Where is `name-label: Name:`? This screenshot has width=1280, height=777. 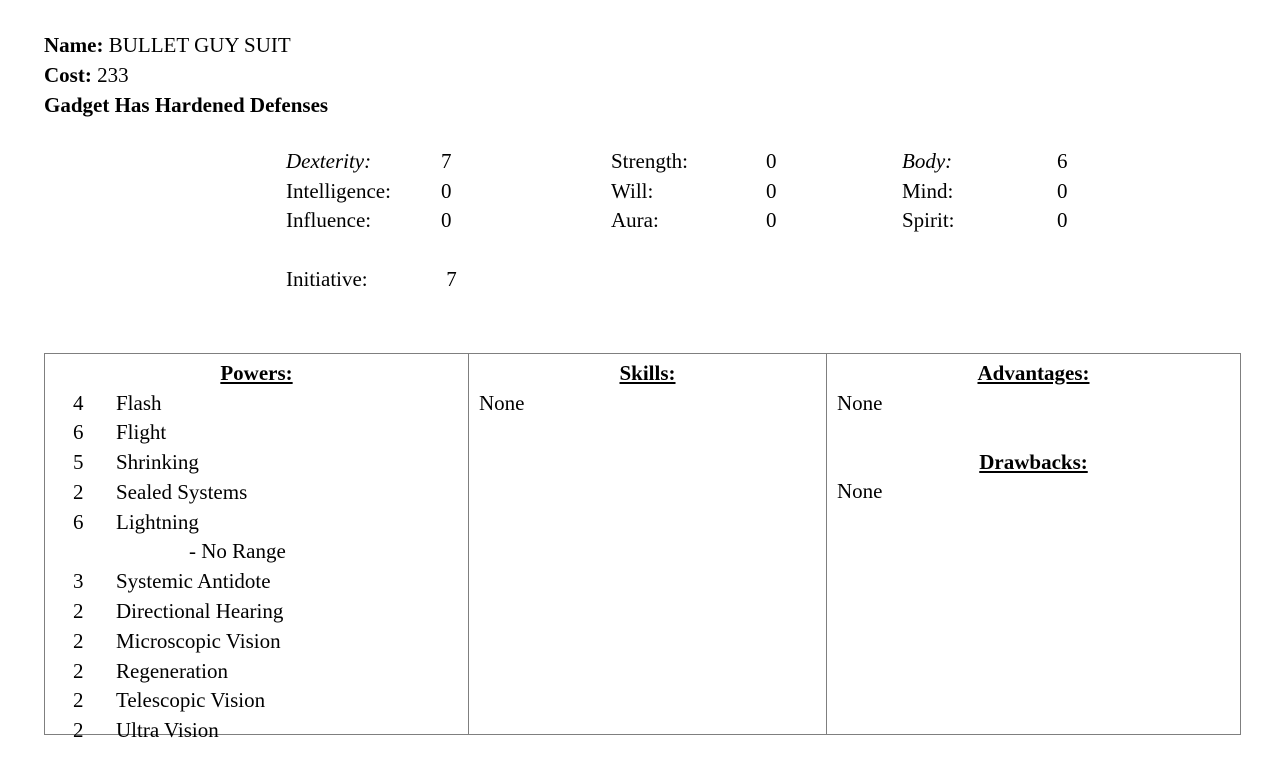
name-label: Name: is located at coordinates (74, 45).